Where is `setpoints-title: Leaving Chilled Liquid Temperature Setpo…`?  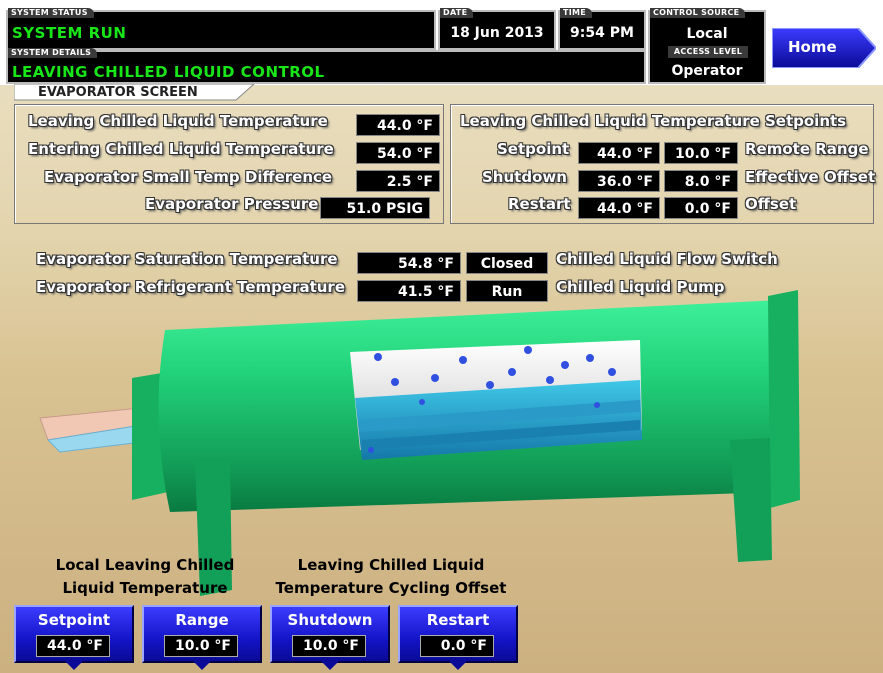
setpoints-title: Leaving Chilled Liquid Temperature Setpo… is located at coordinates (653, 121).